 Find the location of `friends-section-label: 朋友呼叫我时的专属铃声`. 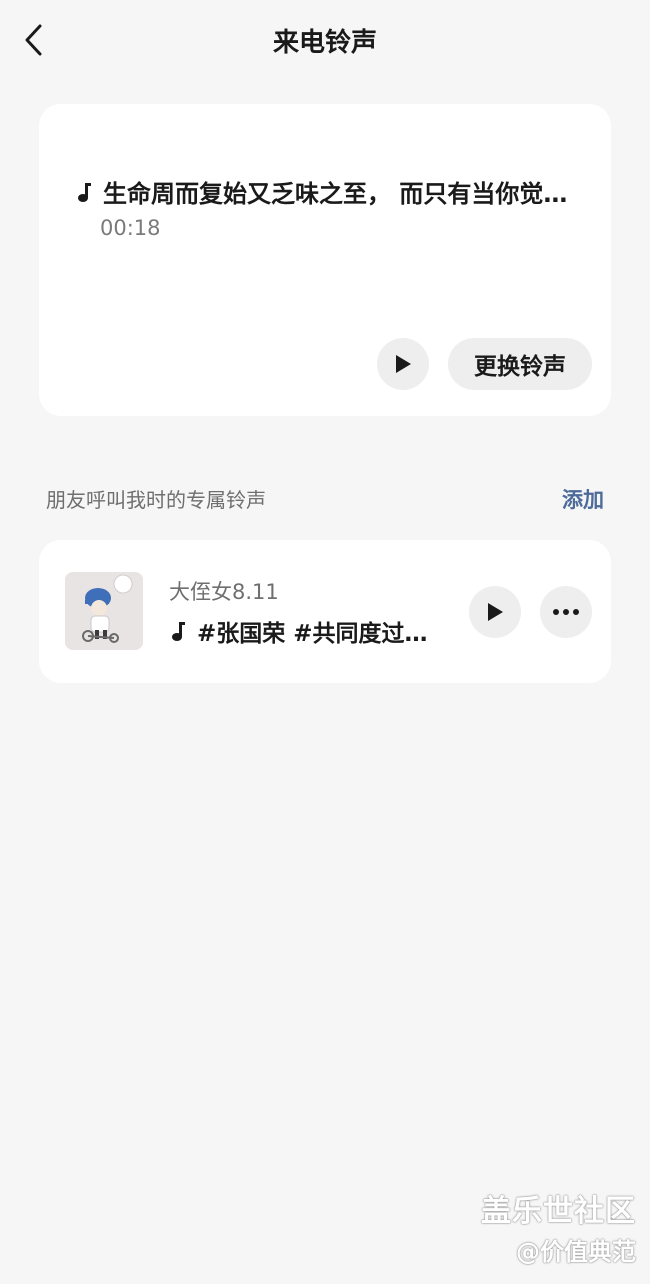

friends-section-label: 朋友呼叫我时的专属铃声 is located at coordinates (156, 500).